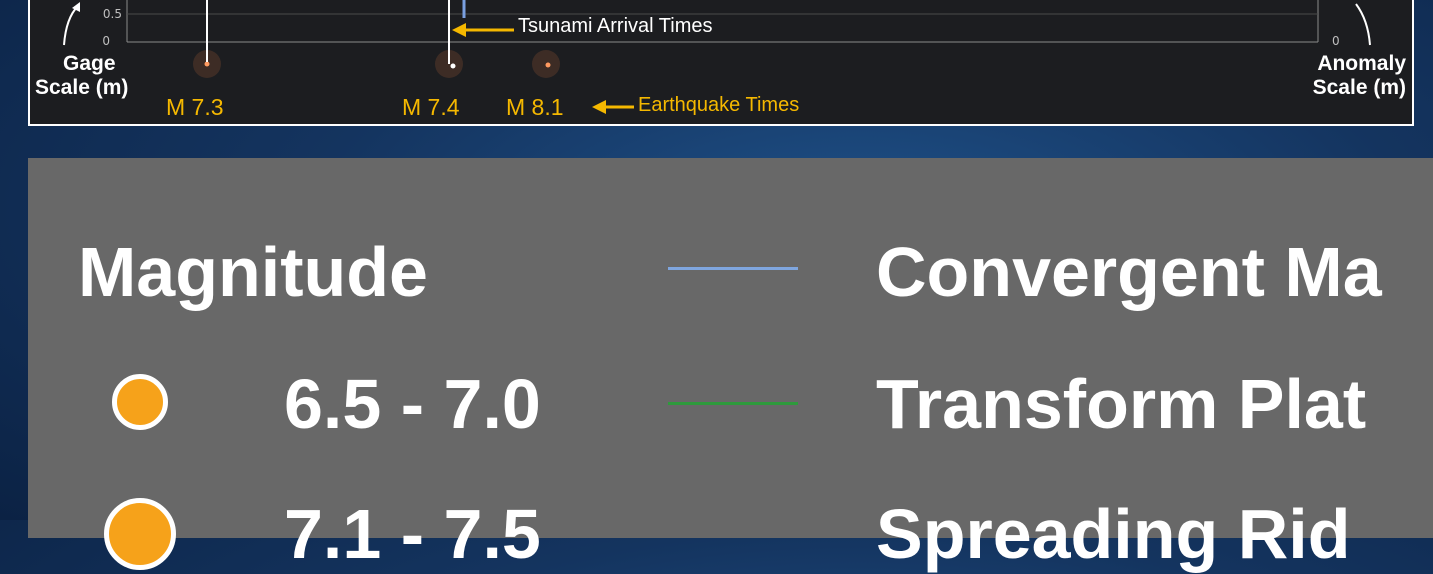 This screenshot has height=574, width=1433. What do you see at coordinates (106, 41) in the screenshot?
I see `left-tick-0: 0` at bounding box center [106, 41].